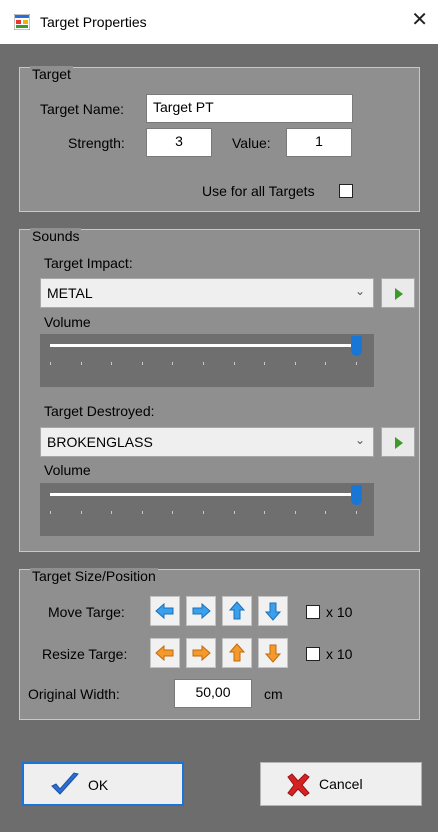 The height and width of the screenshot is (832, 438). I want to click on target-group-title: Target, so click(51, 74).